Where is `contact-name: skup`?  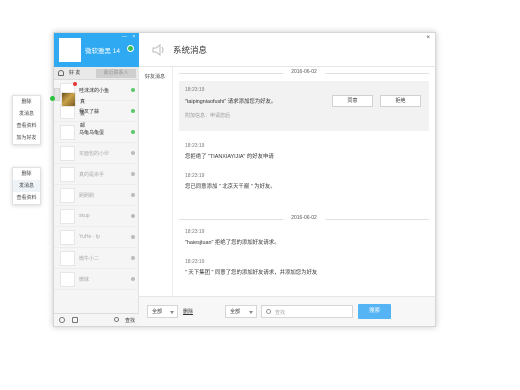
contact-name: skup is located at coordinates (84, 216).